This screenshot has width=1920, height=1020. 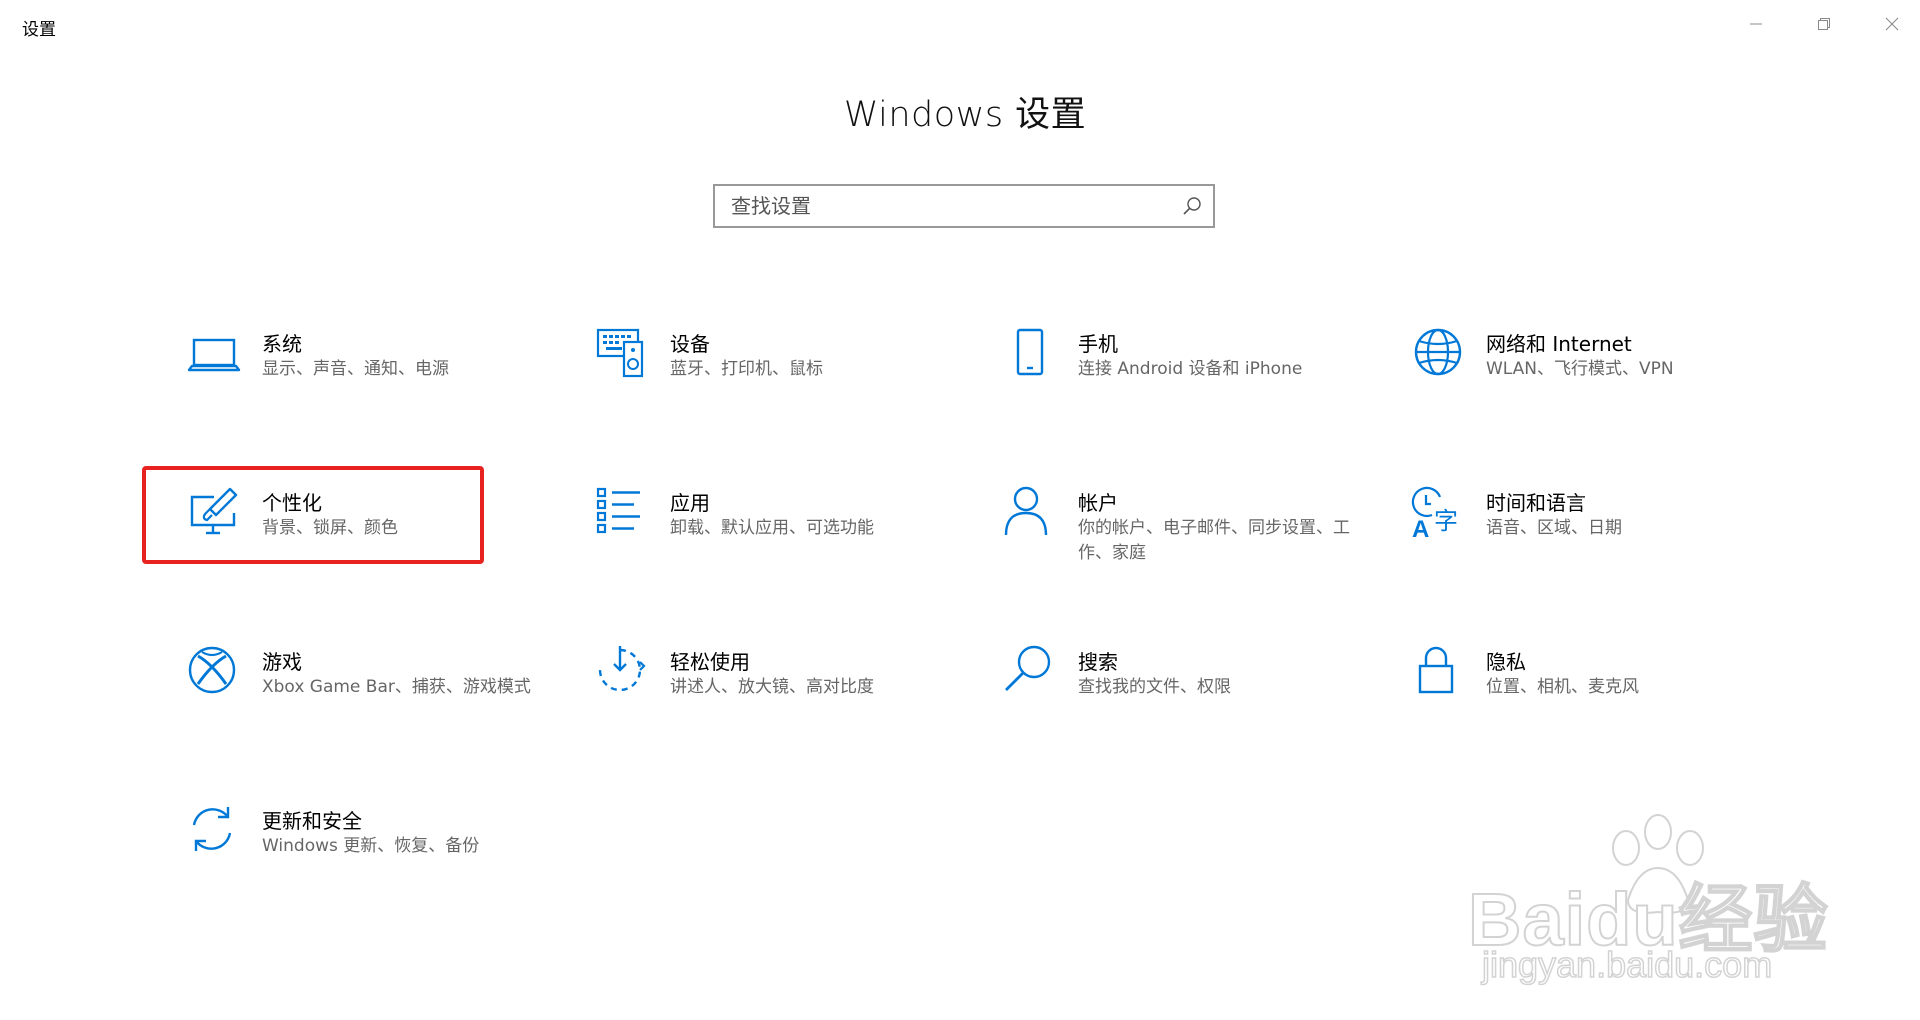 What do you see at coordinates (690, 344) in the screenshot?
I see `tile-title: 设备` at bounding box center [690, 344].